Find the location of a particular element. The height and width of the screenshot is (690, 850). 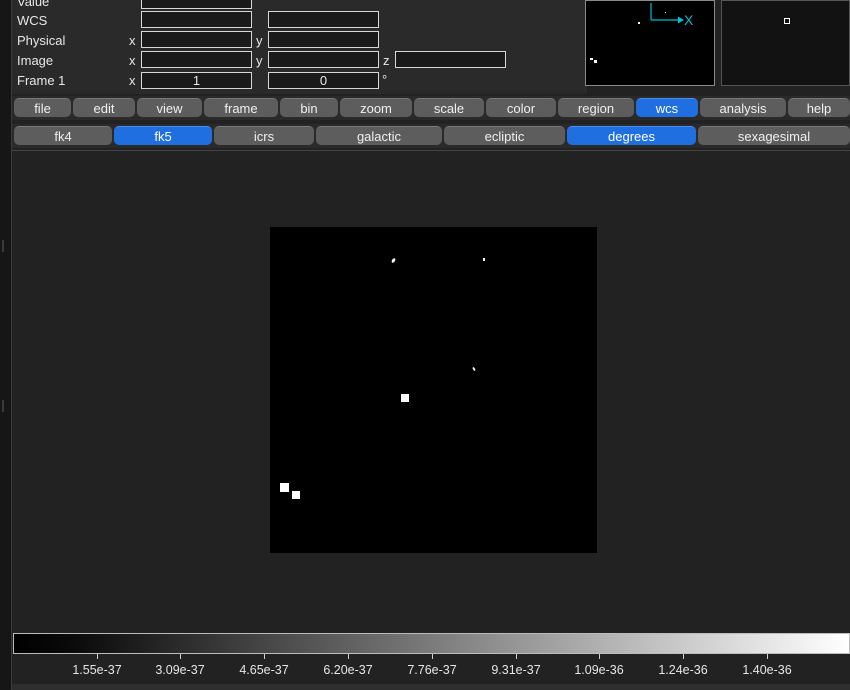

wcs-label: WCS is located at coordinates (32, 20).